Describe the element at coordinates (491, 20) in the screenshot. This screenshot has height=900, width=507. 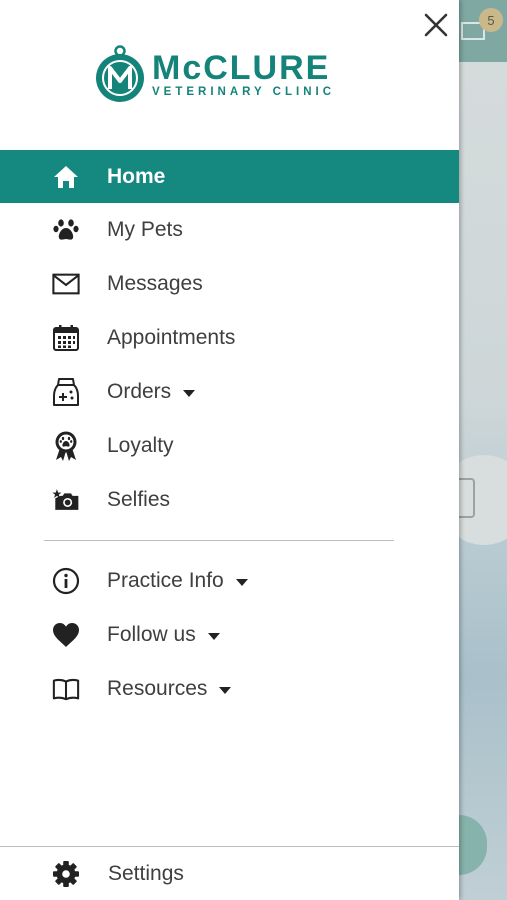
I see `notification-badge: 5` at that location.